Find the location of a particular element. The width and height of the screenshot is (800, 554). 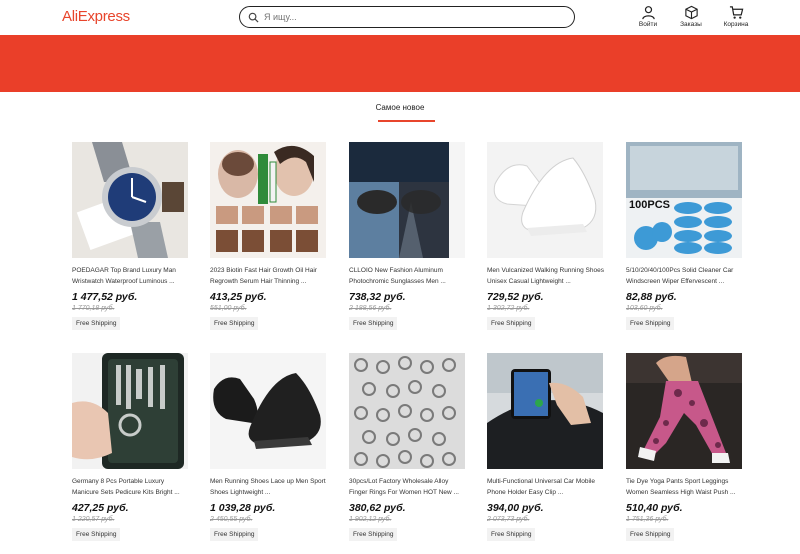

login-label: Войти is located at coordinates (648, 24).